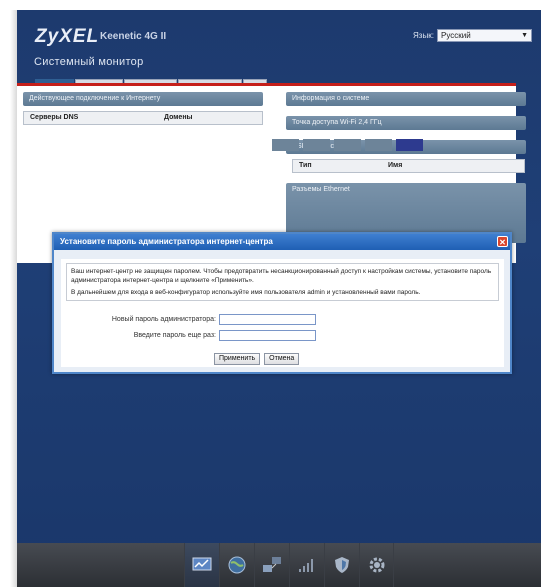  I want to click on internet-connection-header: Действующее подключение к Интернету, so click(143, 99).